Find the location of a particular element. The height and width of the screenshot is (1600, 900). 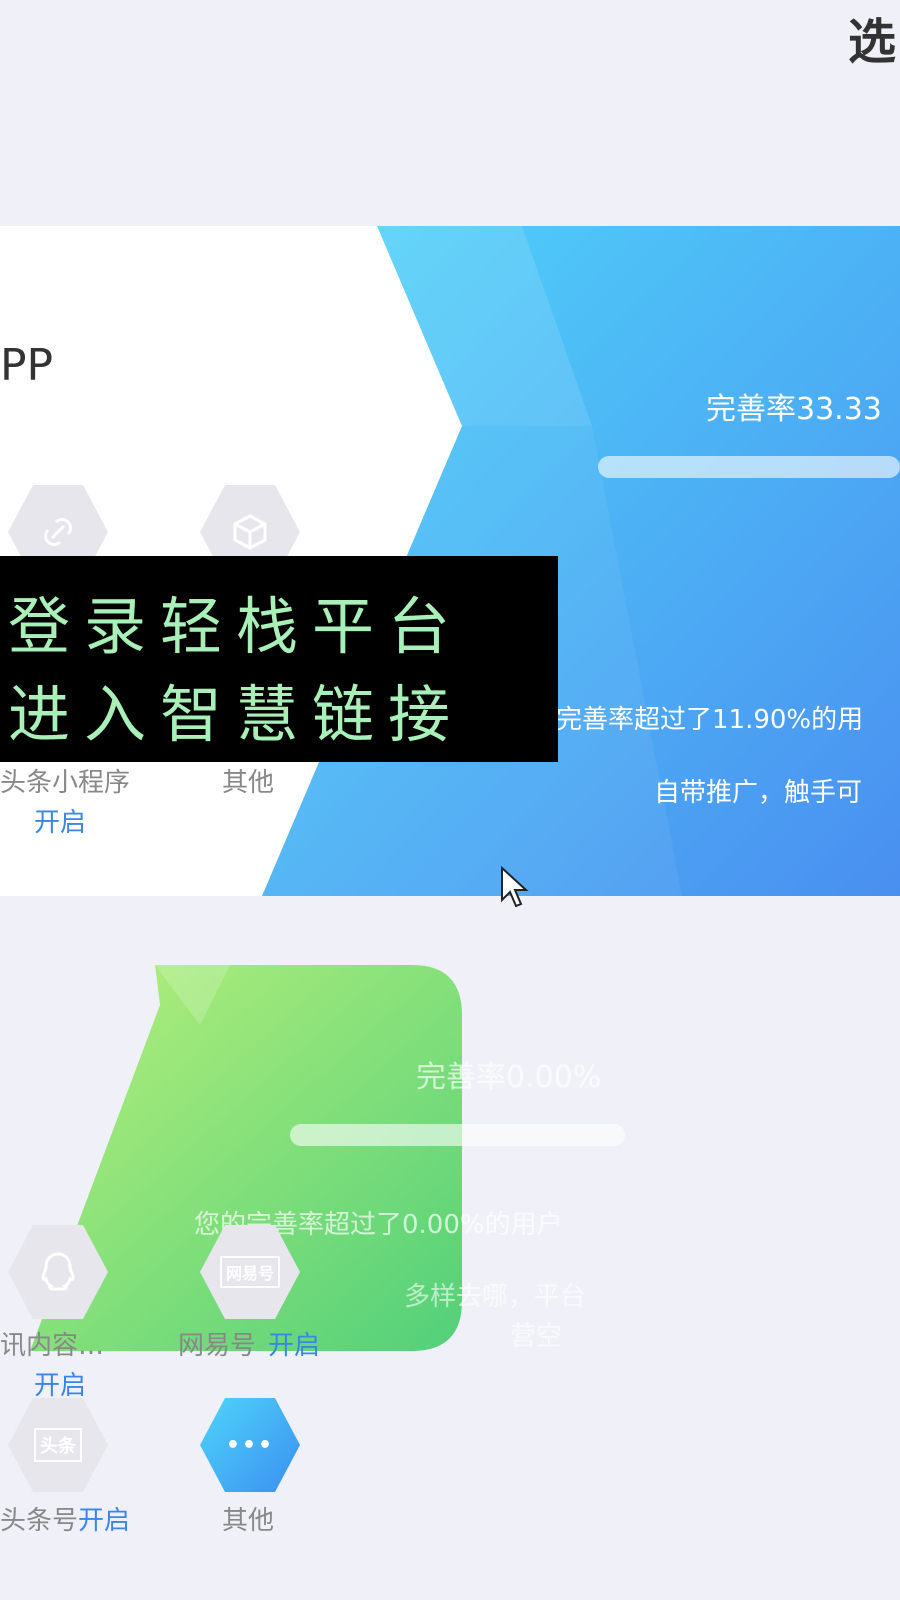

more-icon: ••• is located at coordinates (250, 1445).